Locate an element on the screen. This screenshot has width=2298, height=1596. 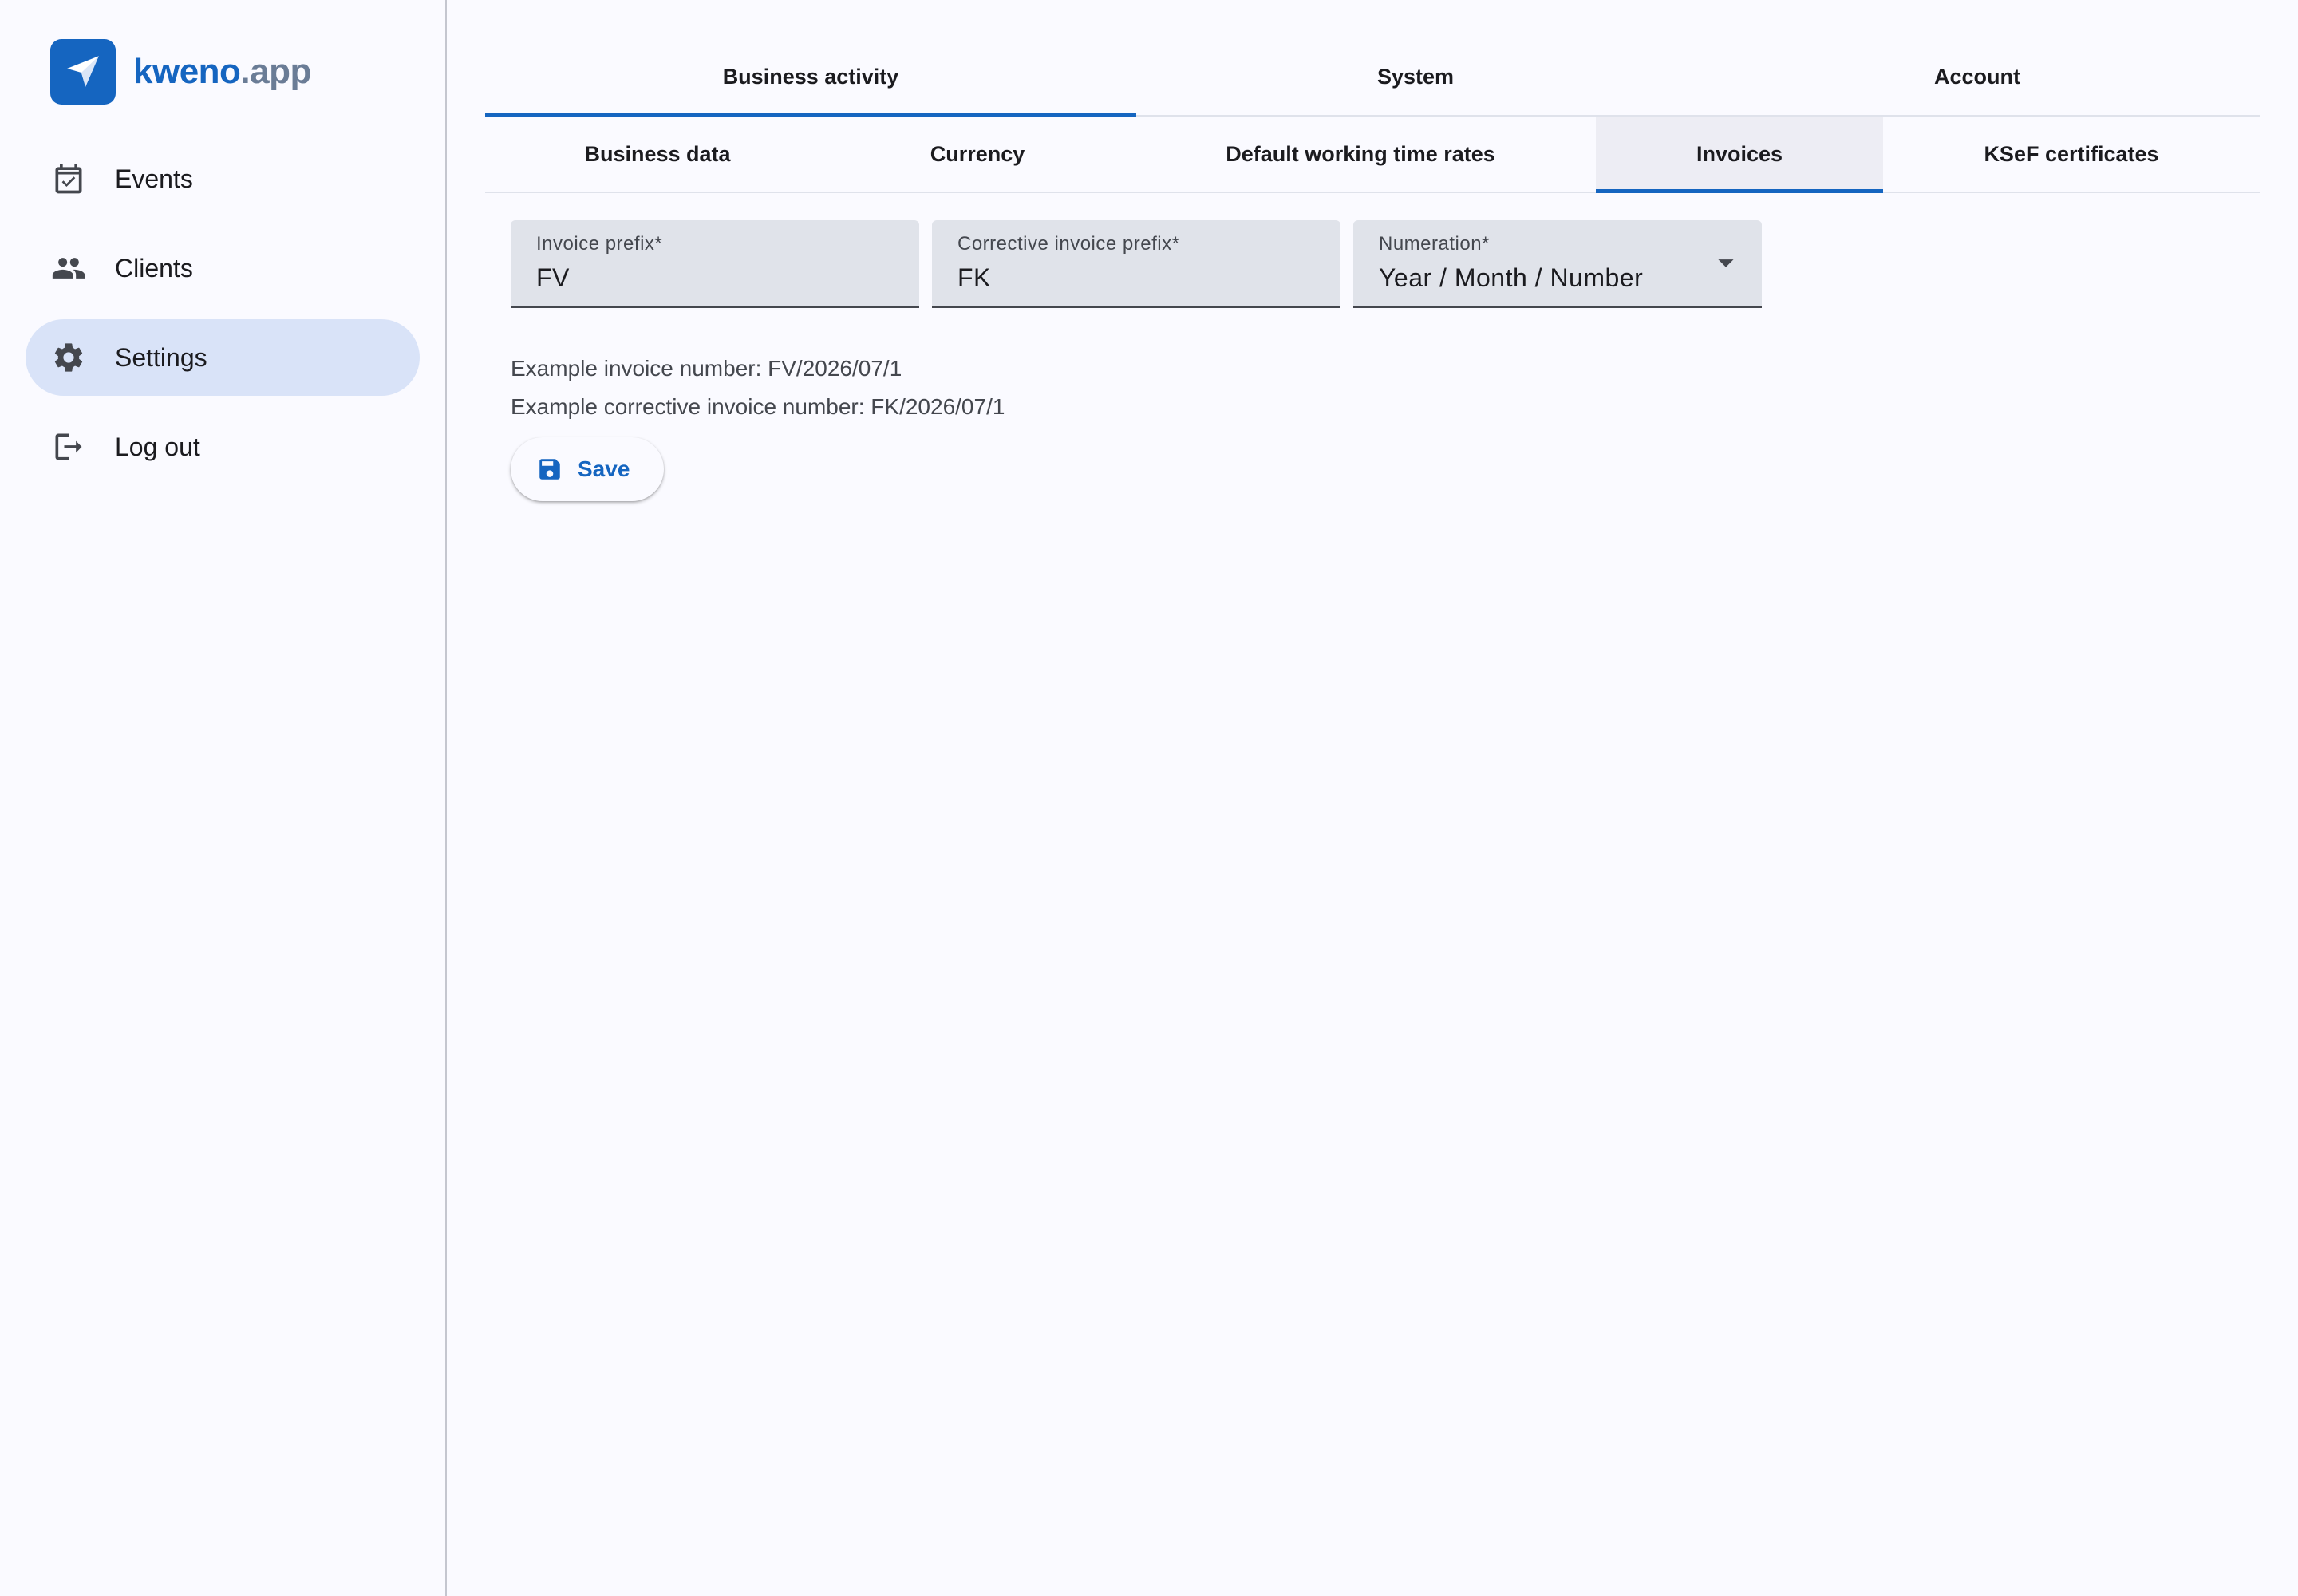
numeration-select: Numeration* Year / Month / Number is located at coordinates (1558, 264).